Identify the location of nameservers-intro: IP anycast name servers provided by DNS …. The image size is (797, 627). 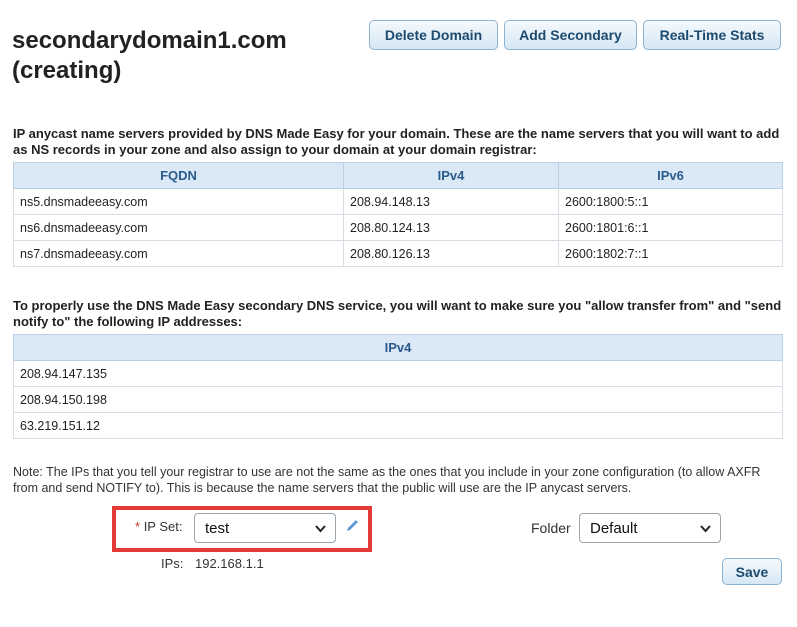
(396, 141).